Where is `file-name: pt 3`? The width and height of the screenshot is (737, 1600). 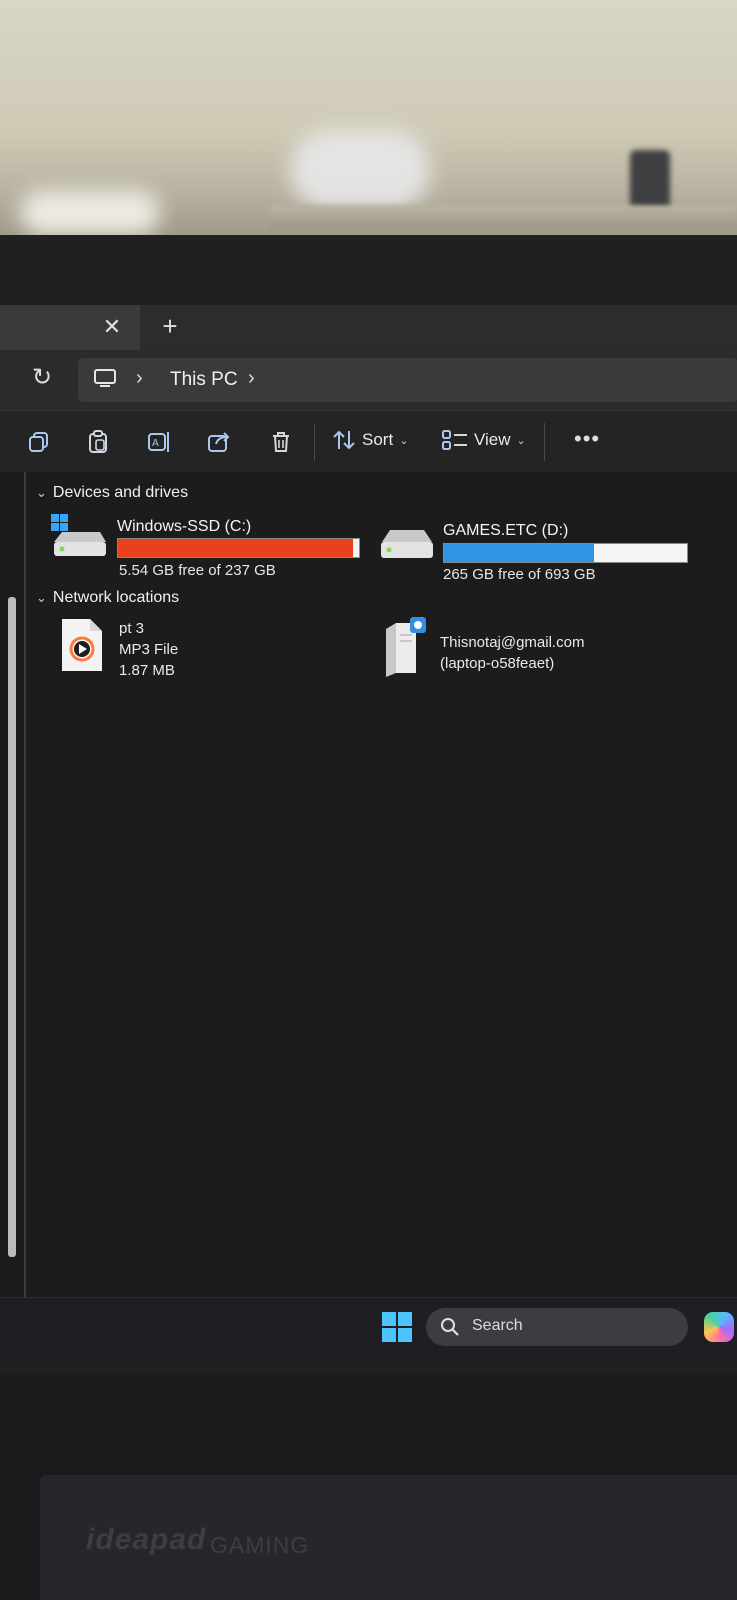 file-name: pt 3 is located at coordinates (132, 628).